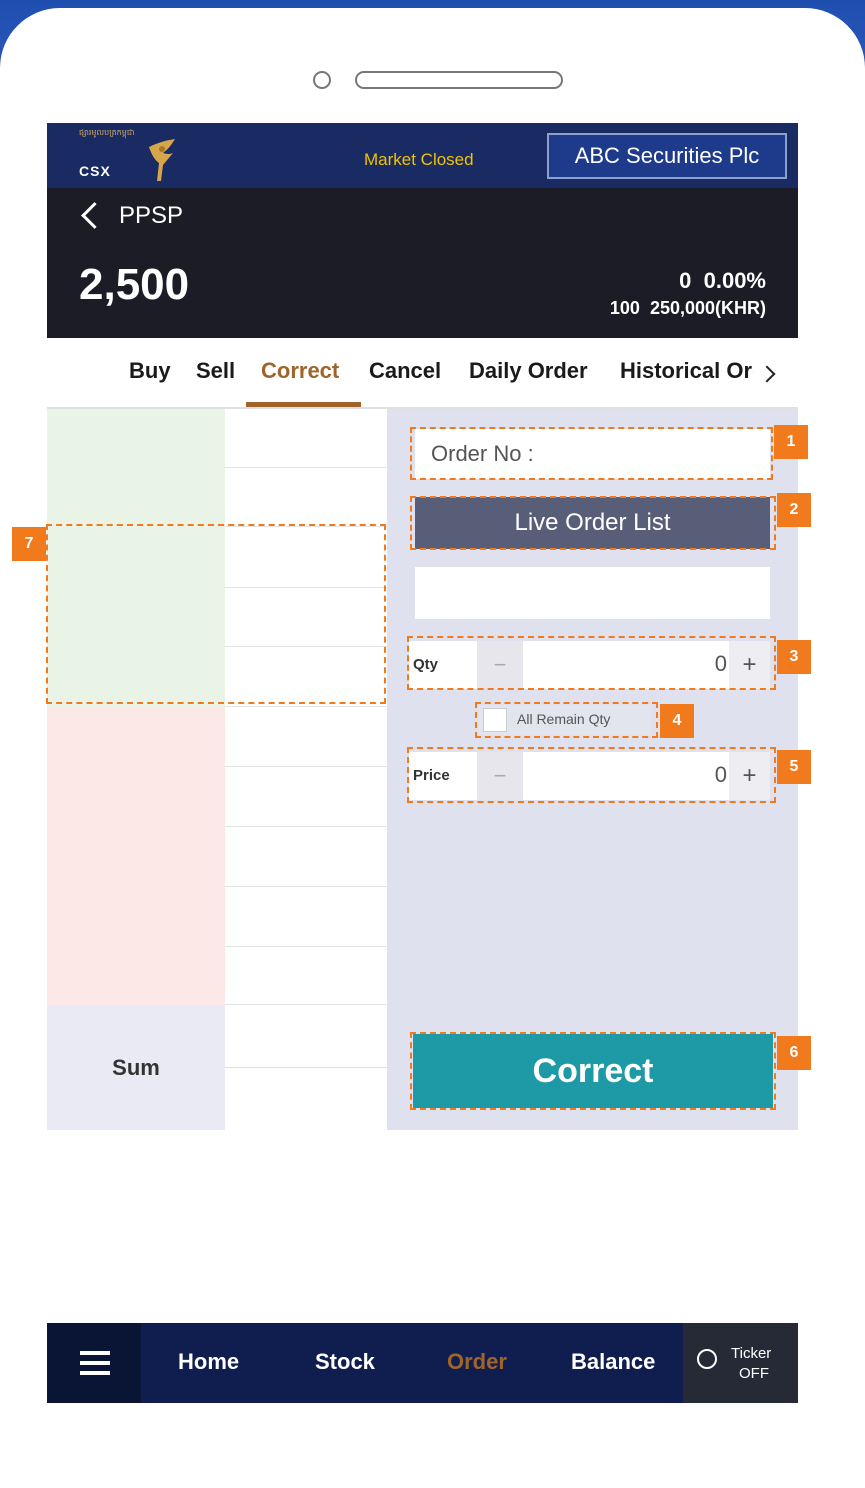  What do you see at coordinates (591, 663) in the screenshot?
I see `callout-3-box` at bounding box center [591, 663].